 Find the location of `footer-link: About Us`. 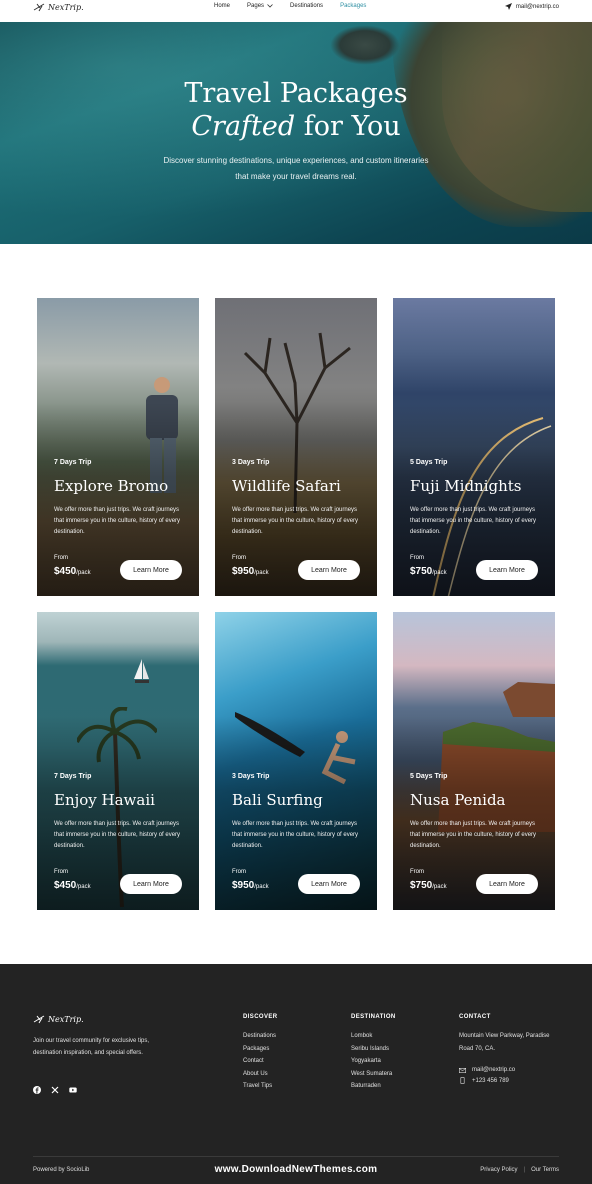

footer-link: About Us is located at coordinates (260, 1074).